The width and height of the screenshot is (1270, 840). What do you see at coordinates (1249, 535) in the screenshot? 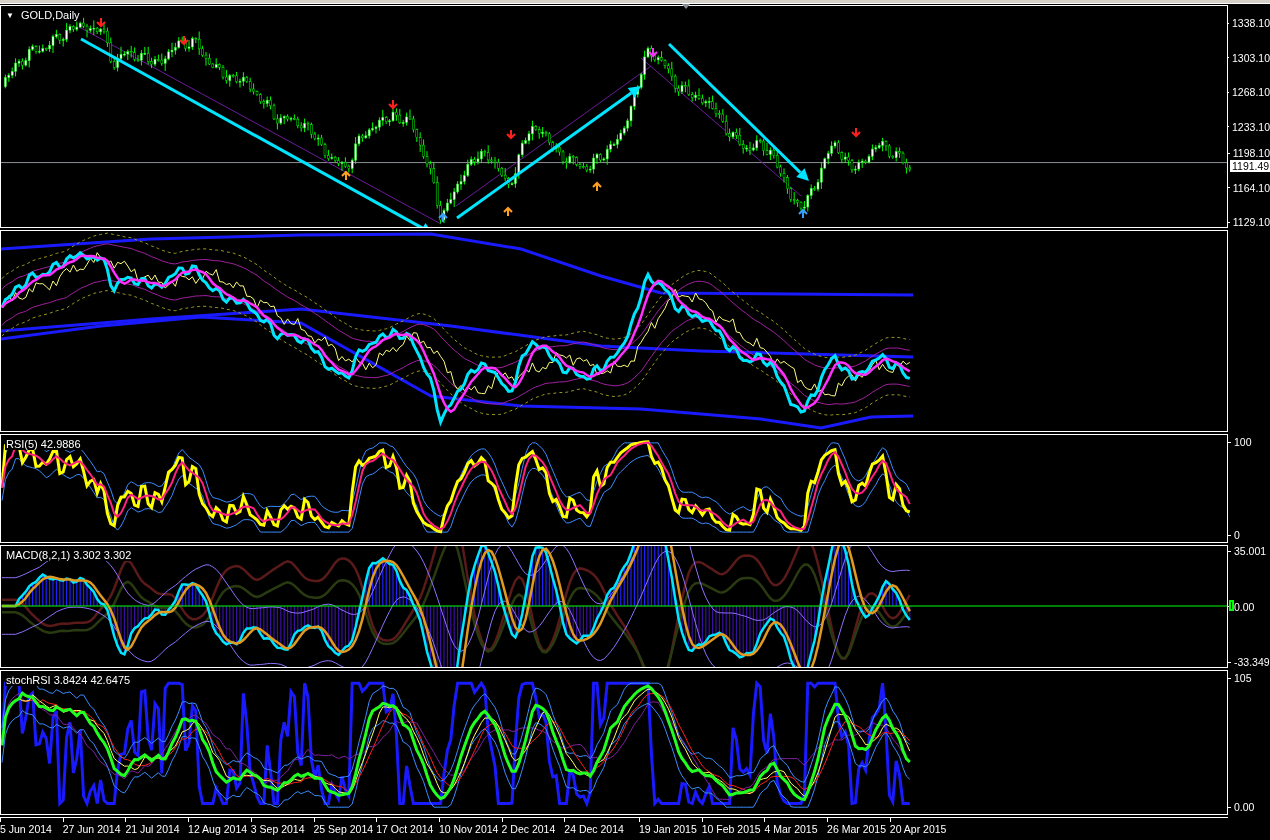
I see `axis-label: 0` at bounding box center [1249, 535].